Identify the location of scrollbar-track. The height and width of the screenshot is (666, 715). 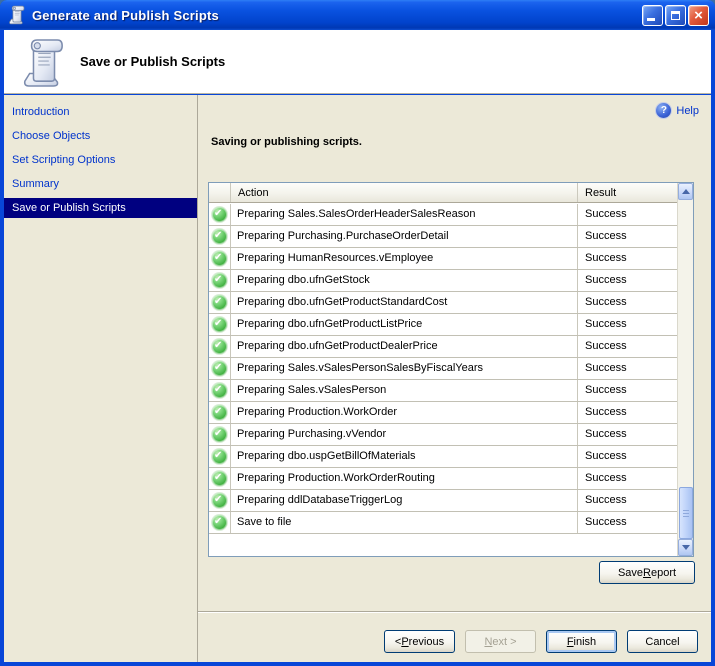
(685, 369).